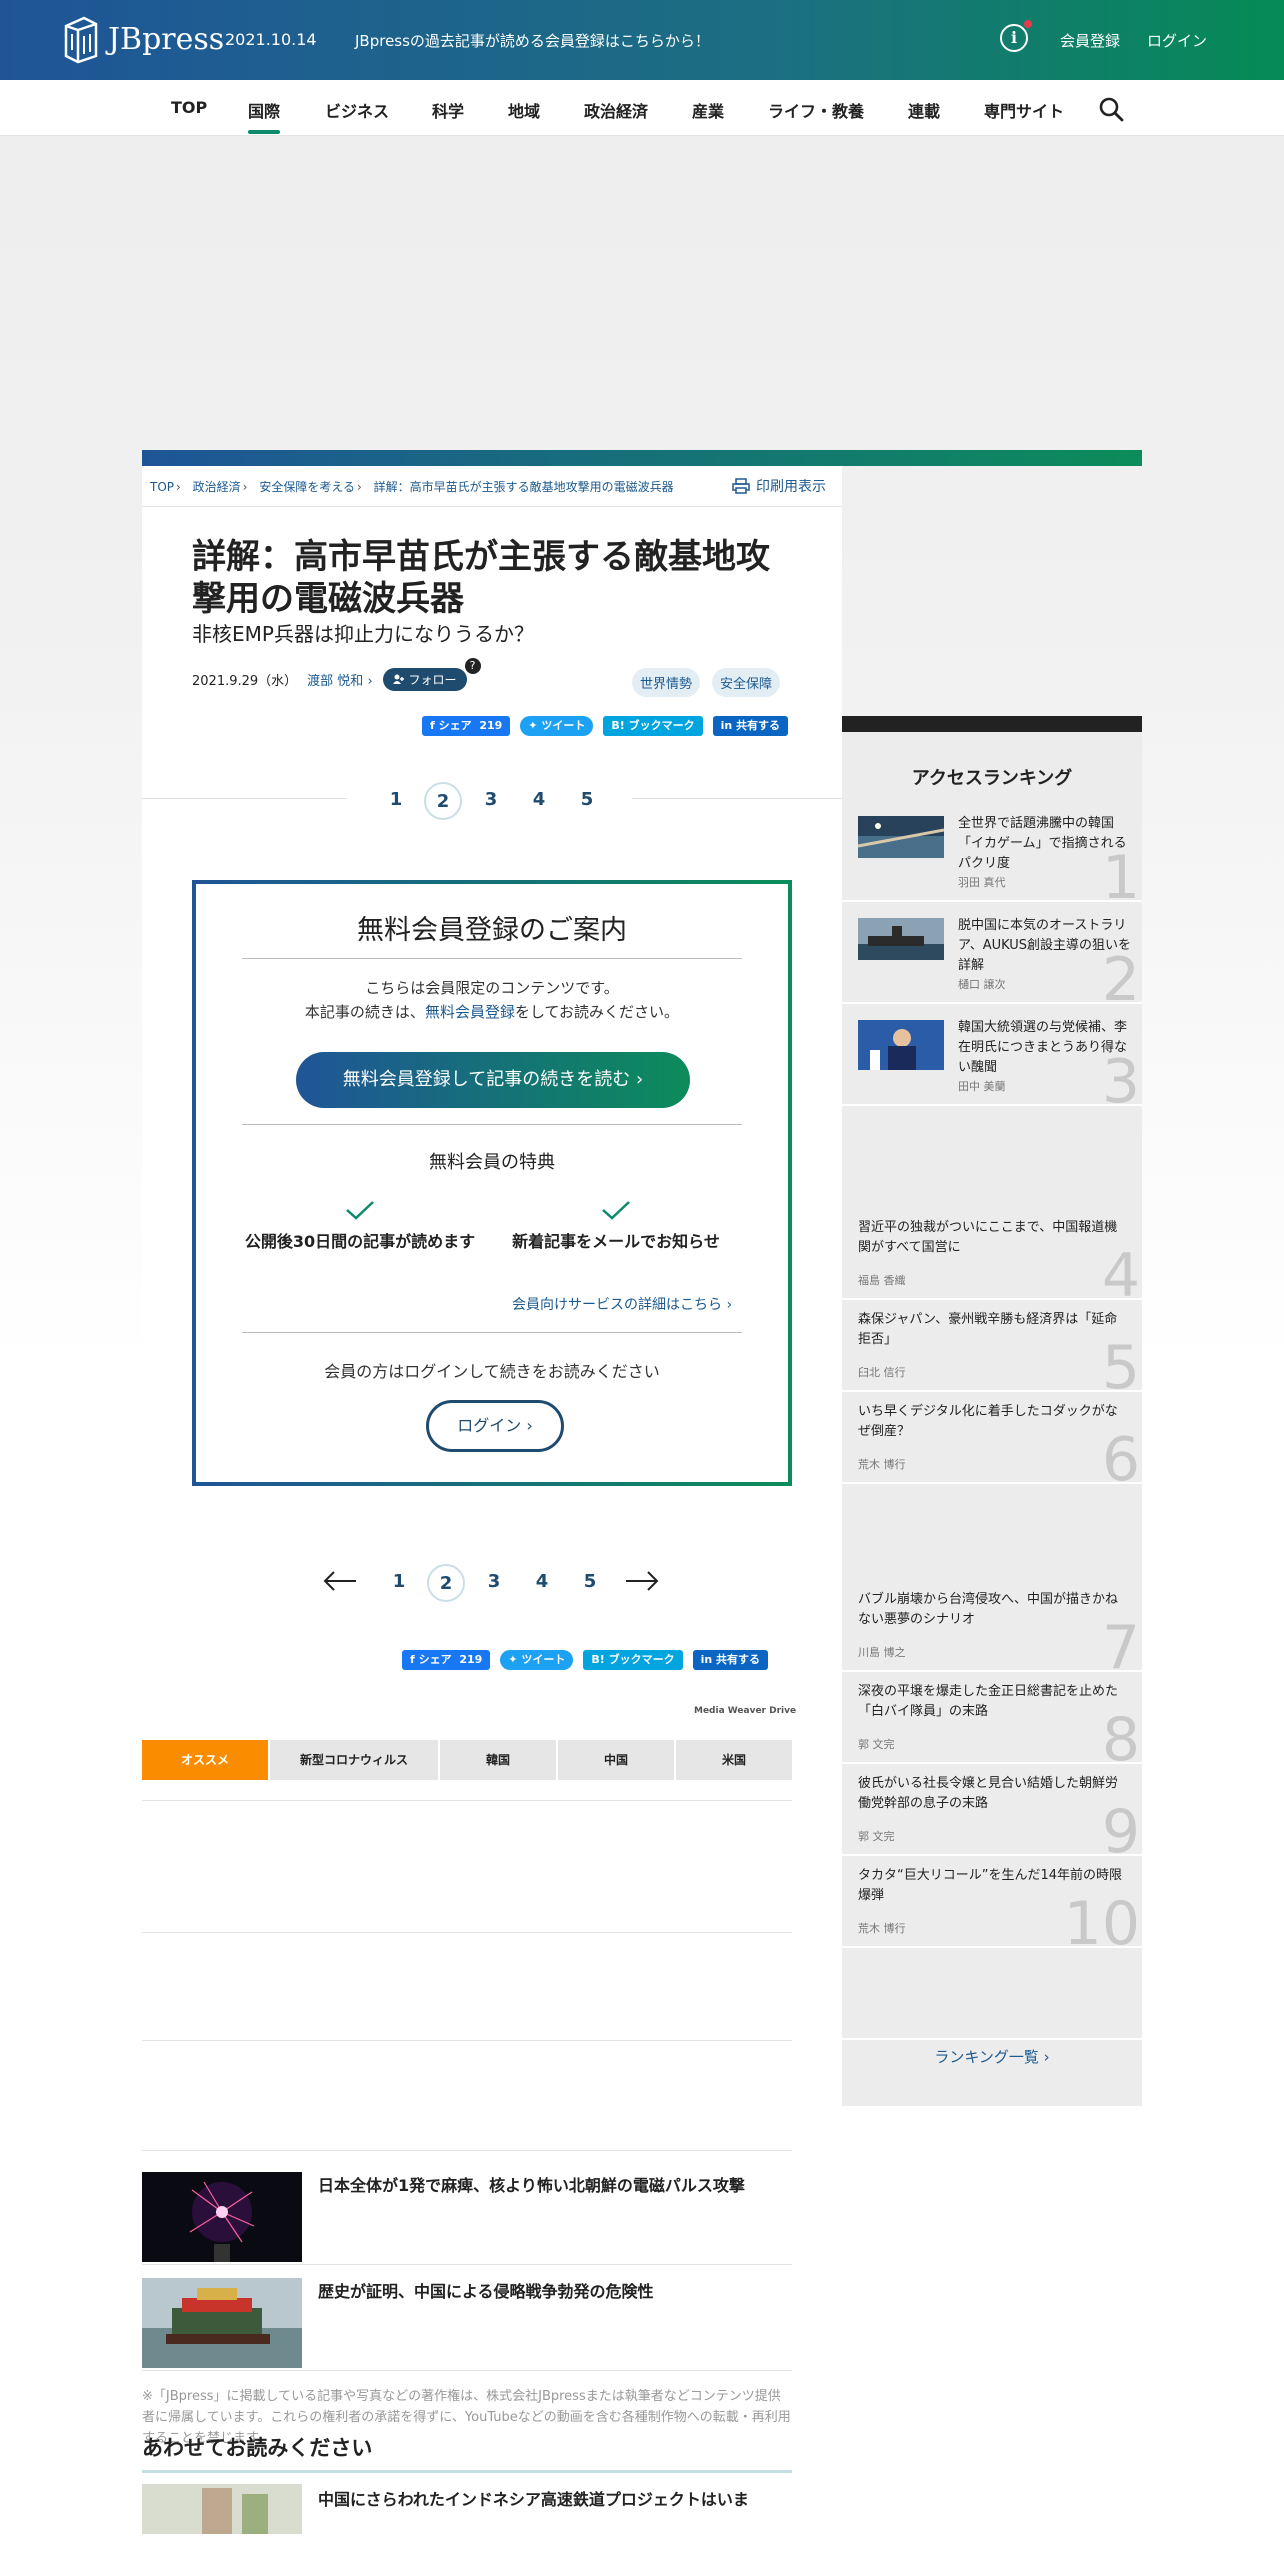 The image size is (1284, 2568). What do you see at coordinates (472, 666) in the screenshot?
I see `help-icon: ?` at bounding box center [472, 666].